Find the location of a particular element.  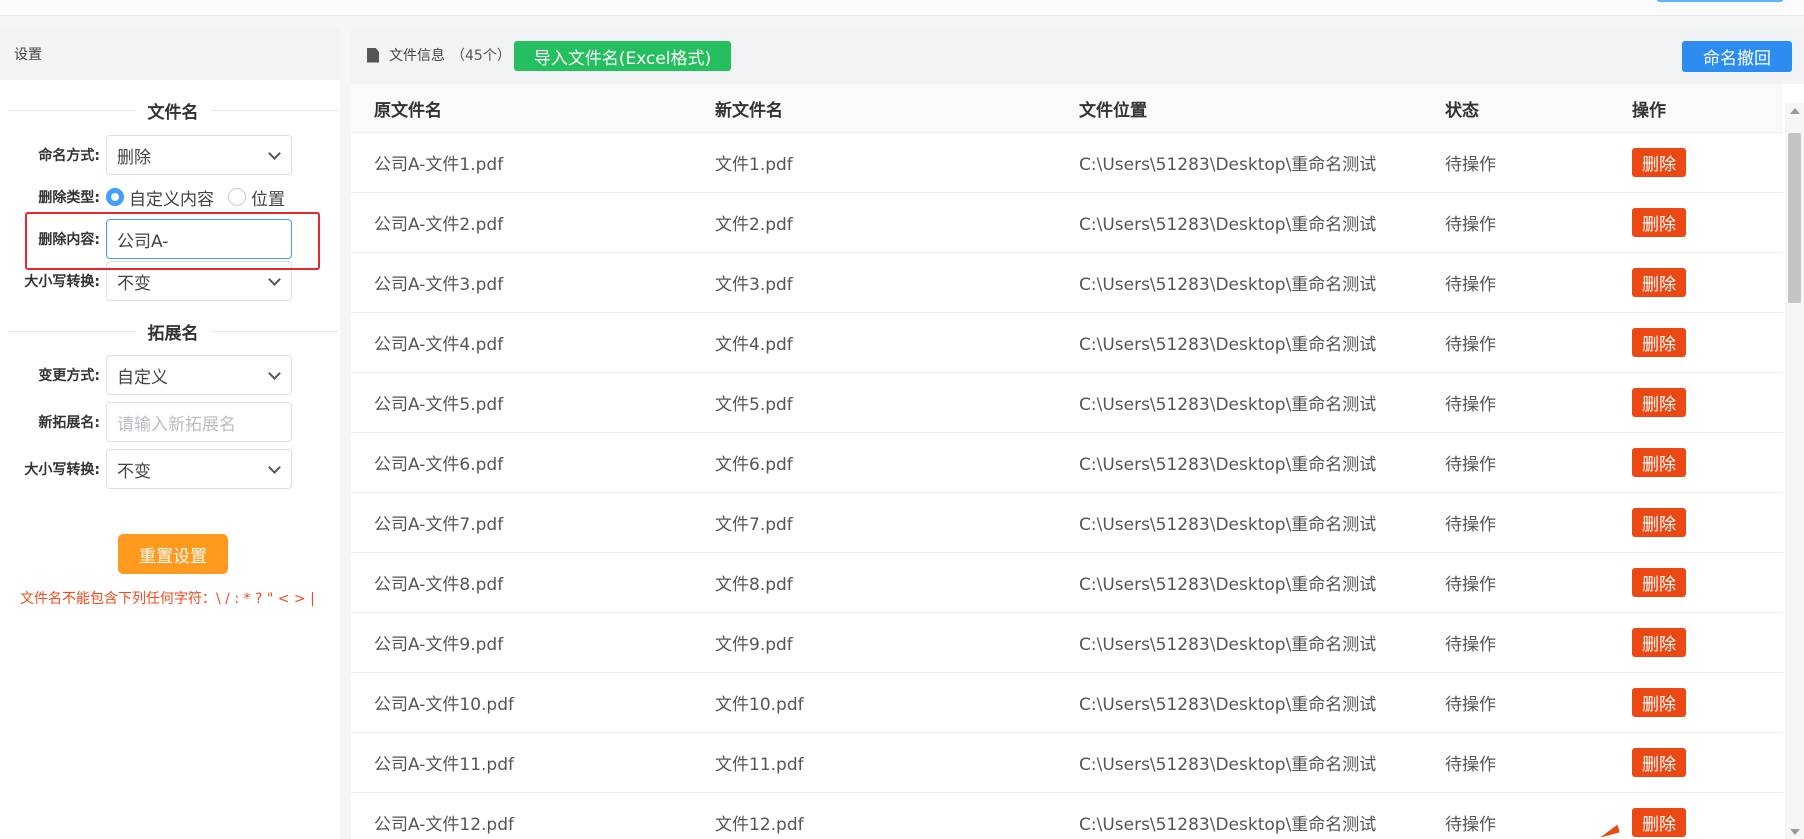

radio-custom-content is located at coordinates (115, 197).